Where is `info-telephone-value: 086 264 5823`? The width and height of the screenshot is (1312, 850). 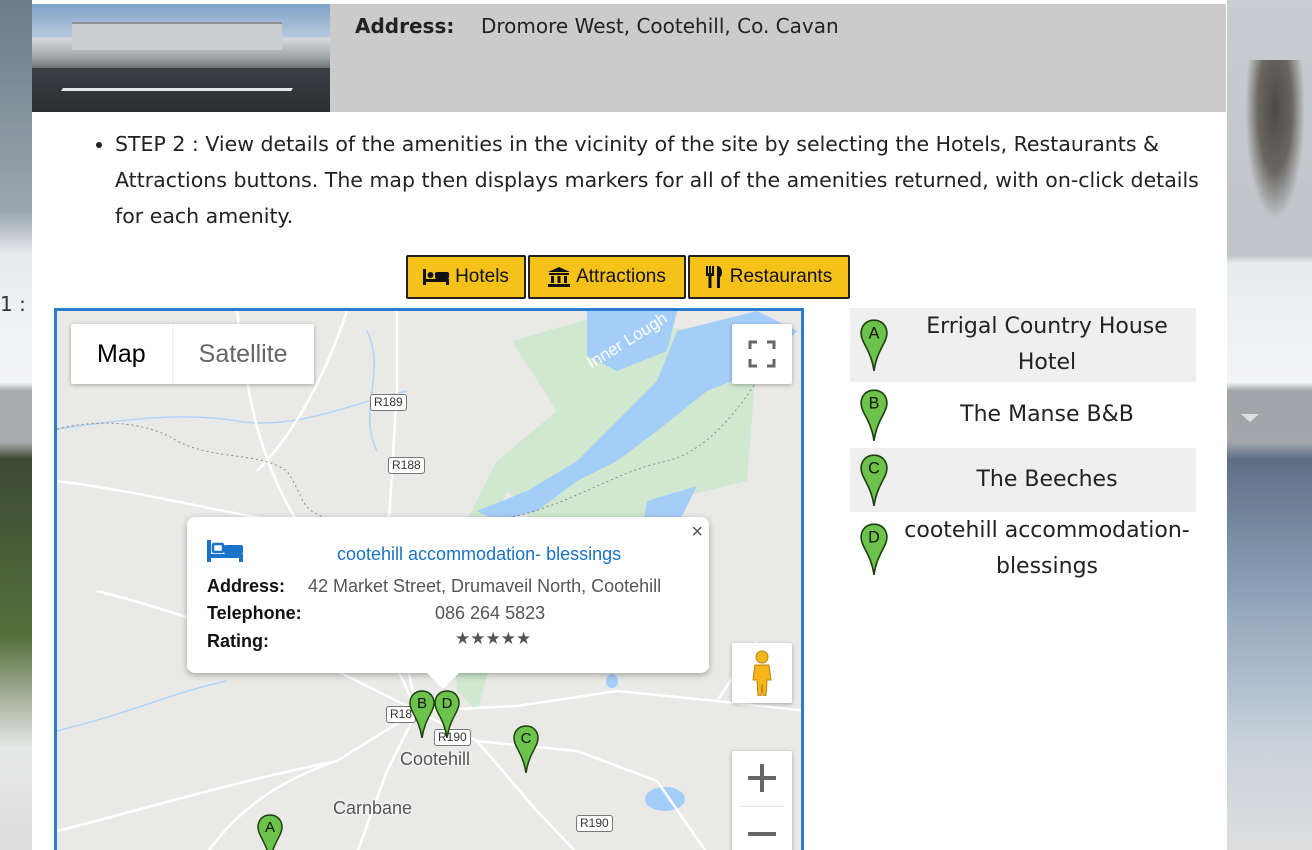
info-telephone-value: 086 264 5823 is located at coordinates (490, 613).